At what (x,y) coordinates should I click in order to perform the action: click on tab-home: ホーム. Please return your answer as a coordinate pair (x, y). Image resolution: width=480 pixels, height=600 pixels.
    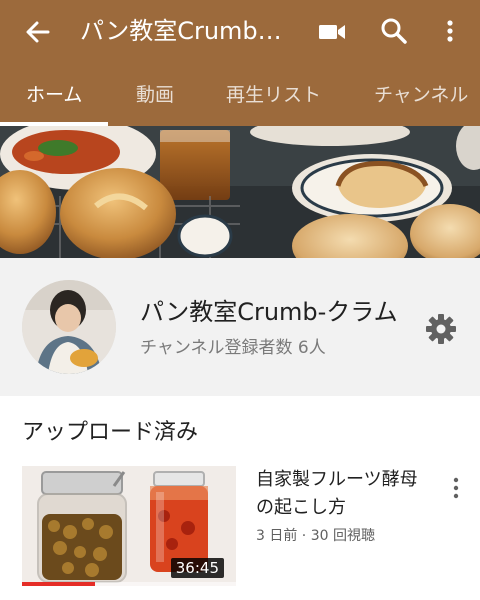
    Looking at the image, I should click on (54, 95).